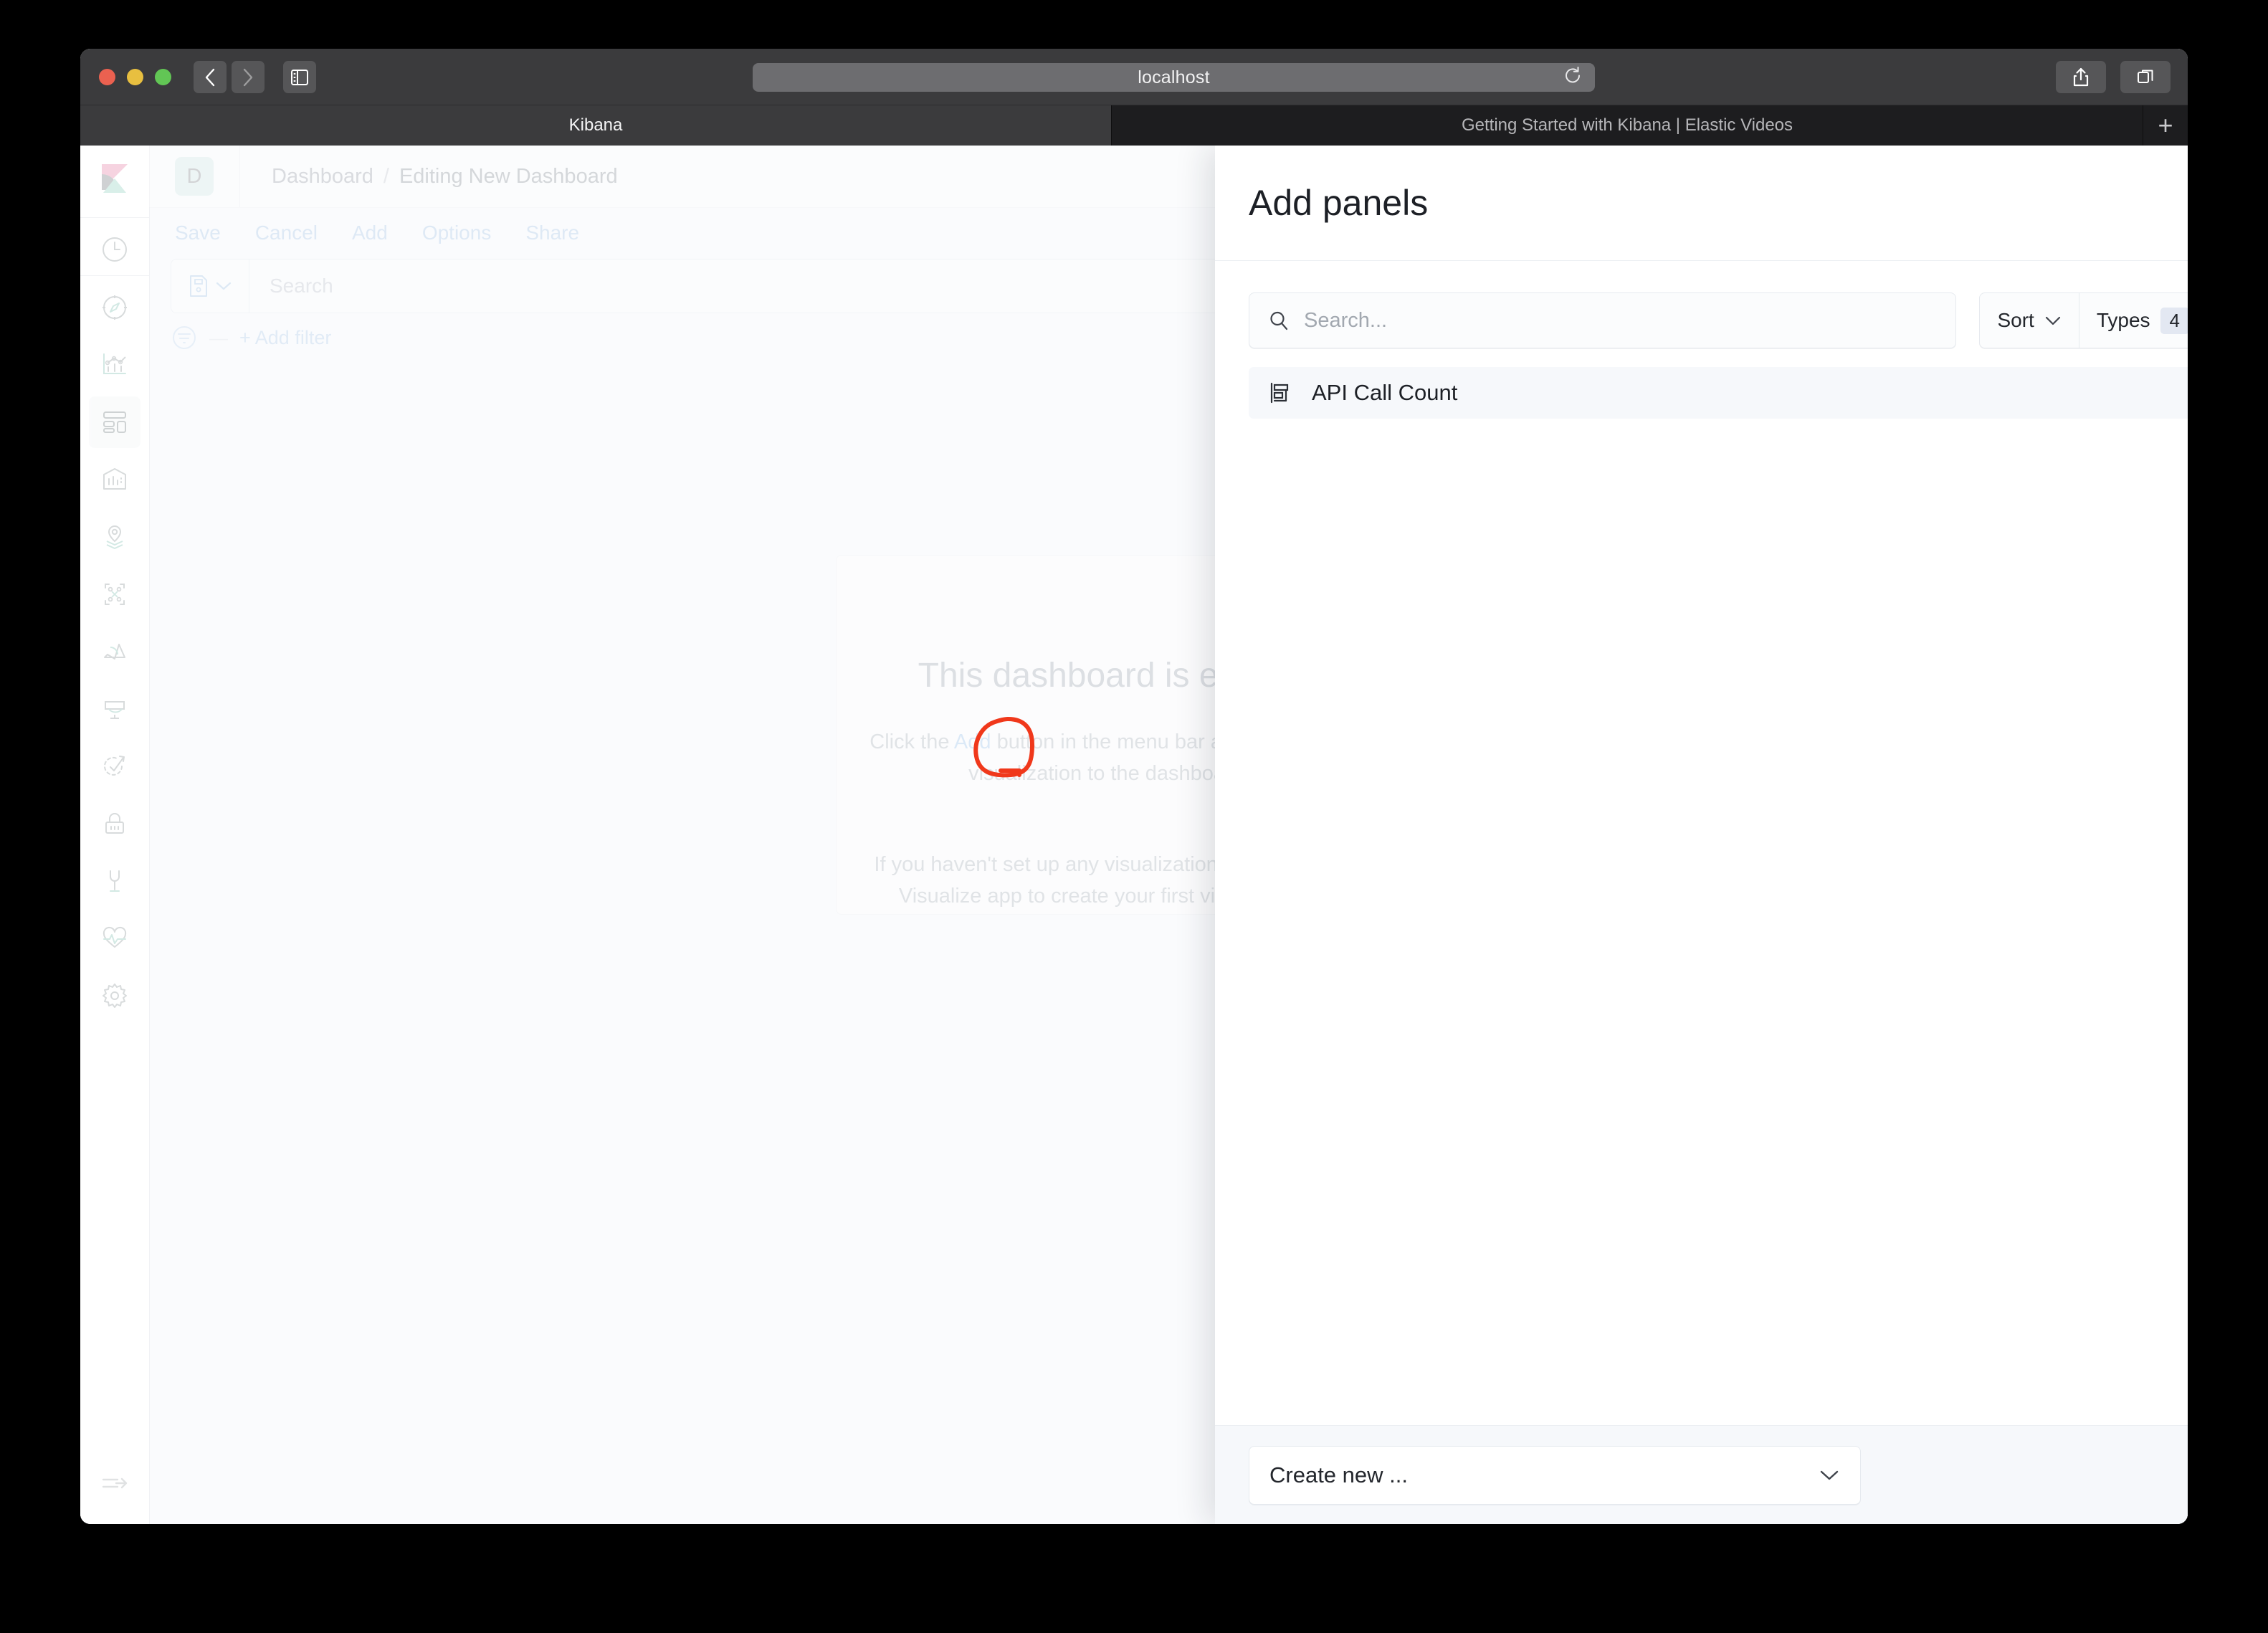  I want to click on browser-toolbar: localhost, so click(1134, 77).